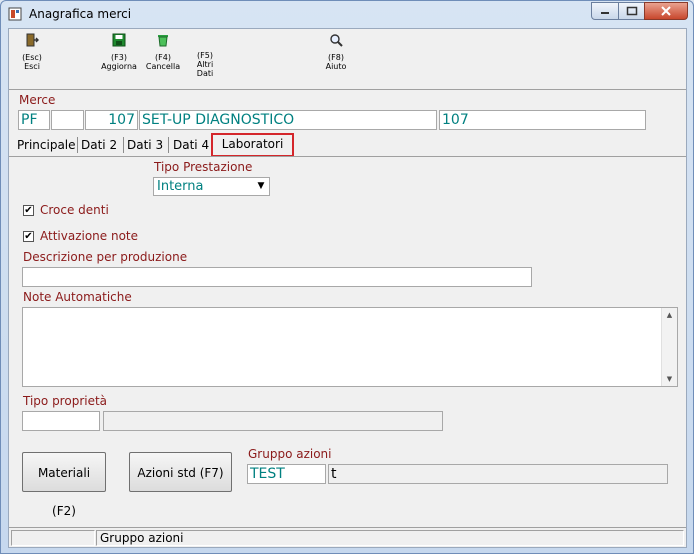 The image size is (694, 554). I want to click on tab-laboratori: Laboratori, so click(252, 145).